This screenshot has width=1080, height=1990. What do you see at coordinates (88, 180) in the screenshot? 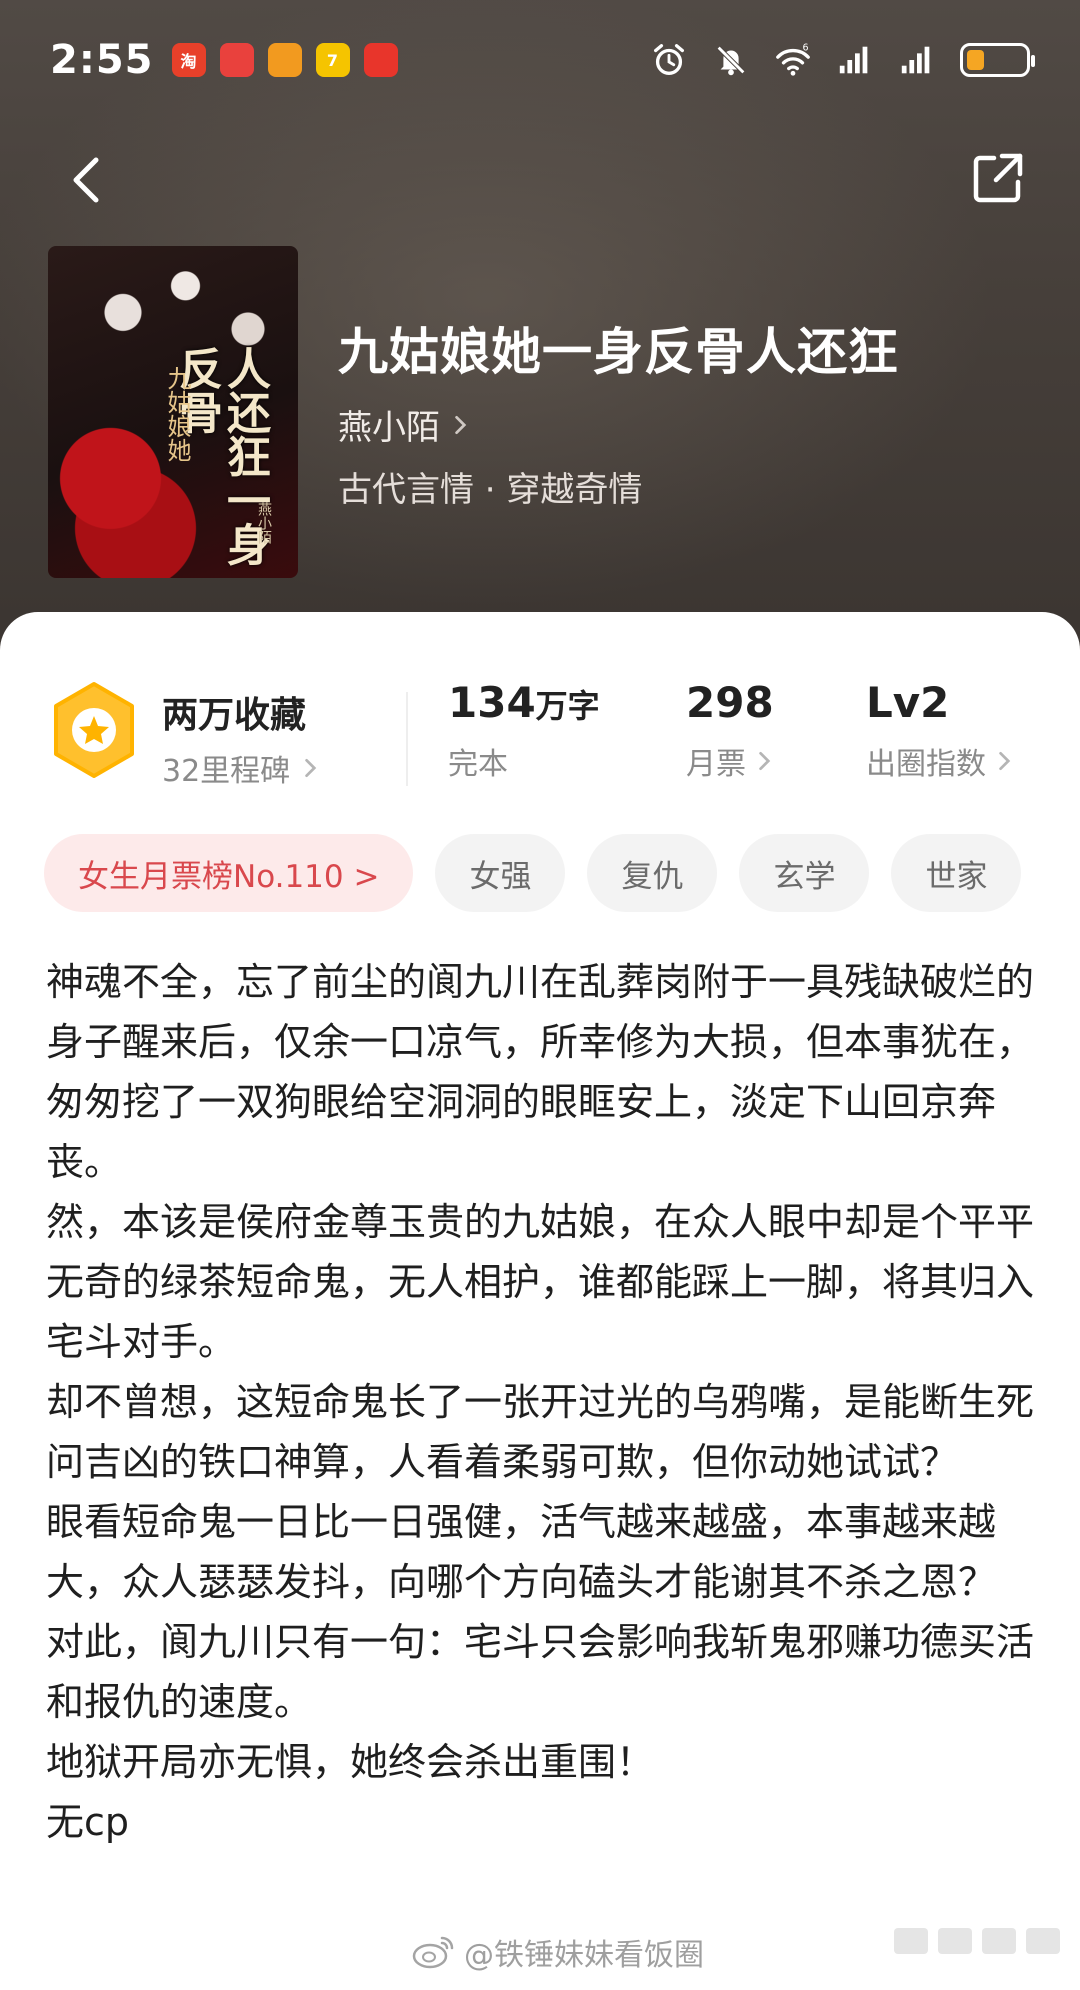
I see `back-arrow-icon` at bounding box center [88, 180].